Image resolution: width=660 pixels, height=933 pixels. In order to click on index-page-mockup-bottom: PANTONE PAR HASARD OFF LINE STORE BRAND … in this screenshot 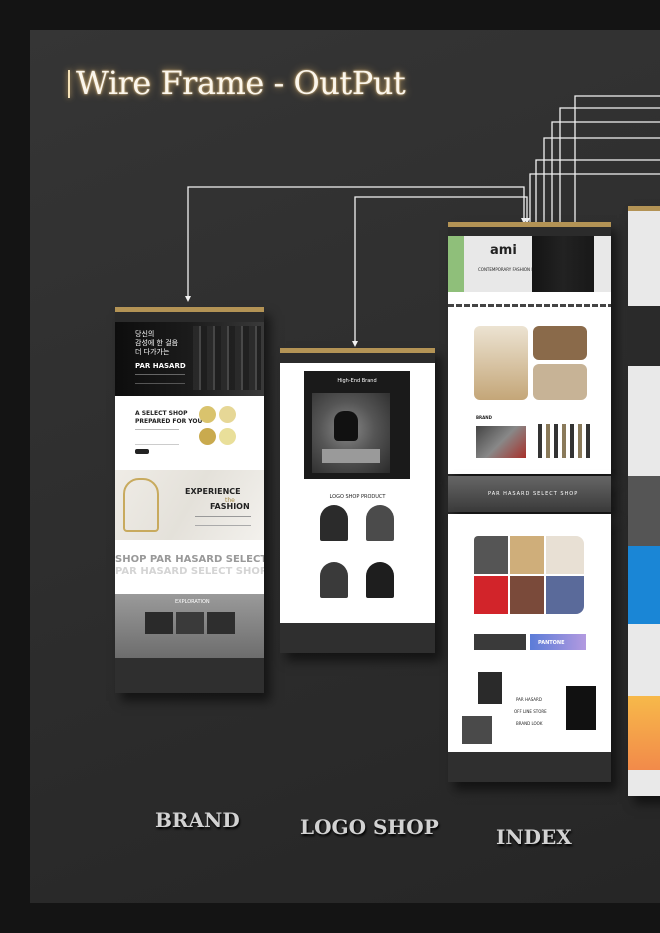, I will do `click(529, 648)`.